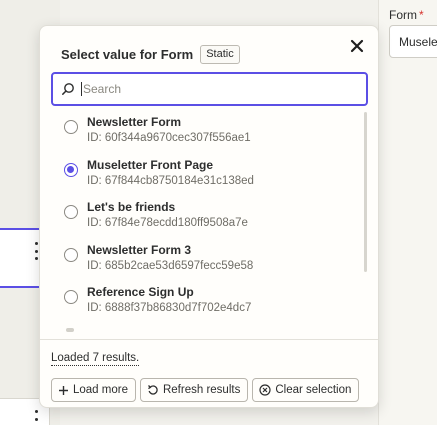  What do you see at coordinates (81, 89) in the screenshot?
I see `text-caret` at bounding box center [81, 89].